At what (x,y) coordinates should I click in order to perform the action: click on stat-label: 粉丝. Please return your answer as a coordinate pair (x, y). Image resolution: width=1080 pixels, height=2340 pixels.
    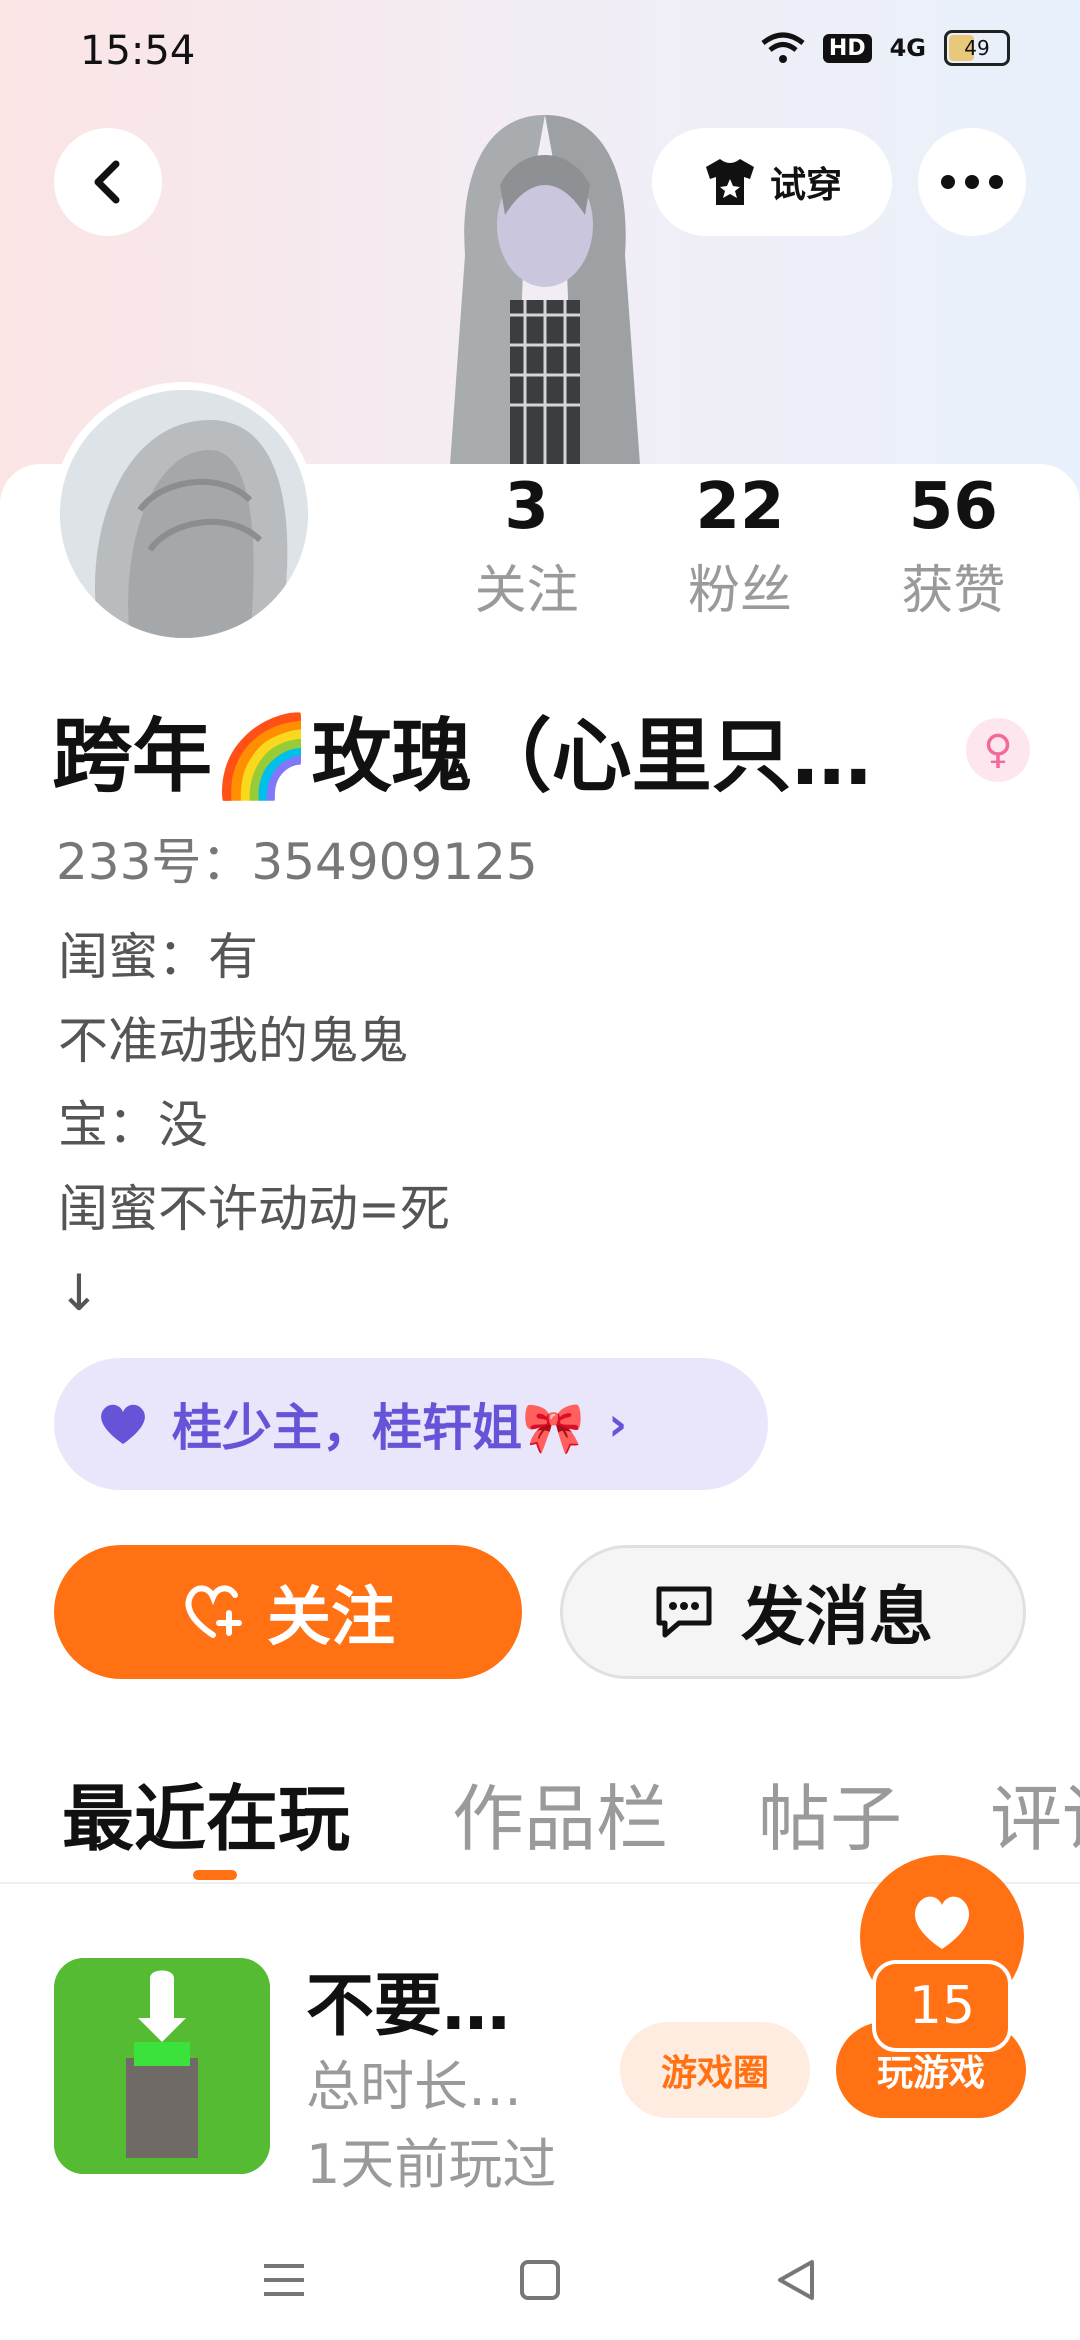
    Looking at the image, I should click on (739, 591).